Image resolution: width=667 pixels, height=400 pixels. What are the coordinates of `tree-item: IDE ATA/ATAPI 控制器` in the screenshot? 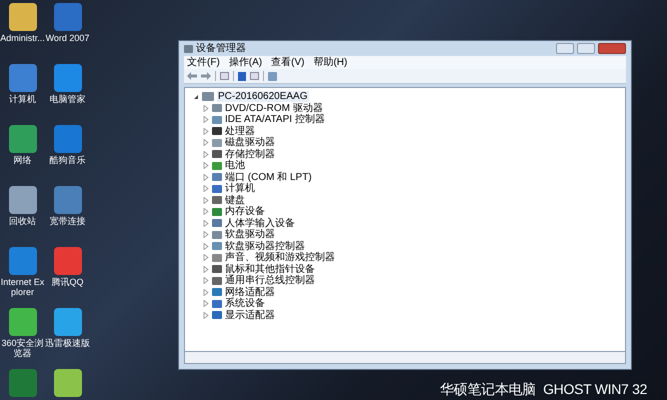 It's located at (275, 120).